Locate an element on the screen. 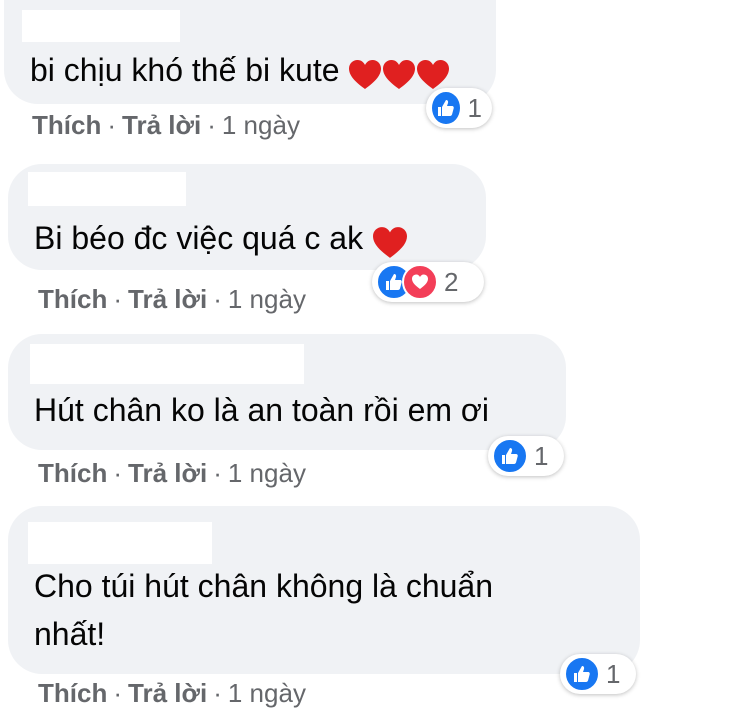 This screenshot has width=745, height=727. comment-text-content: bi chịu khó thế bi kute is located at coordinates (185, 70).